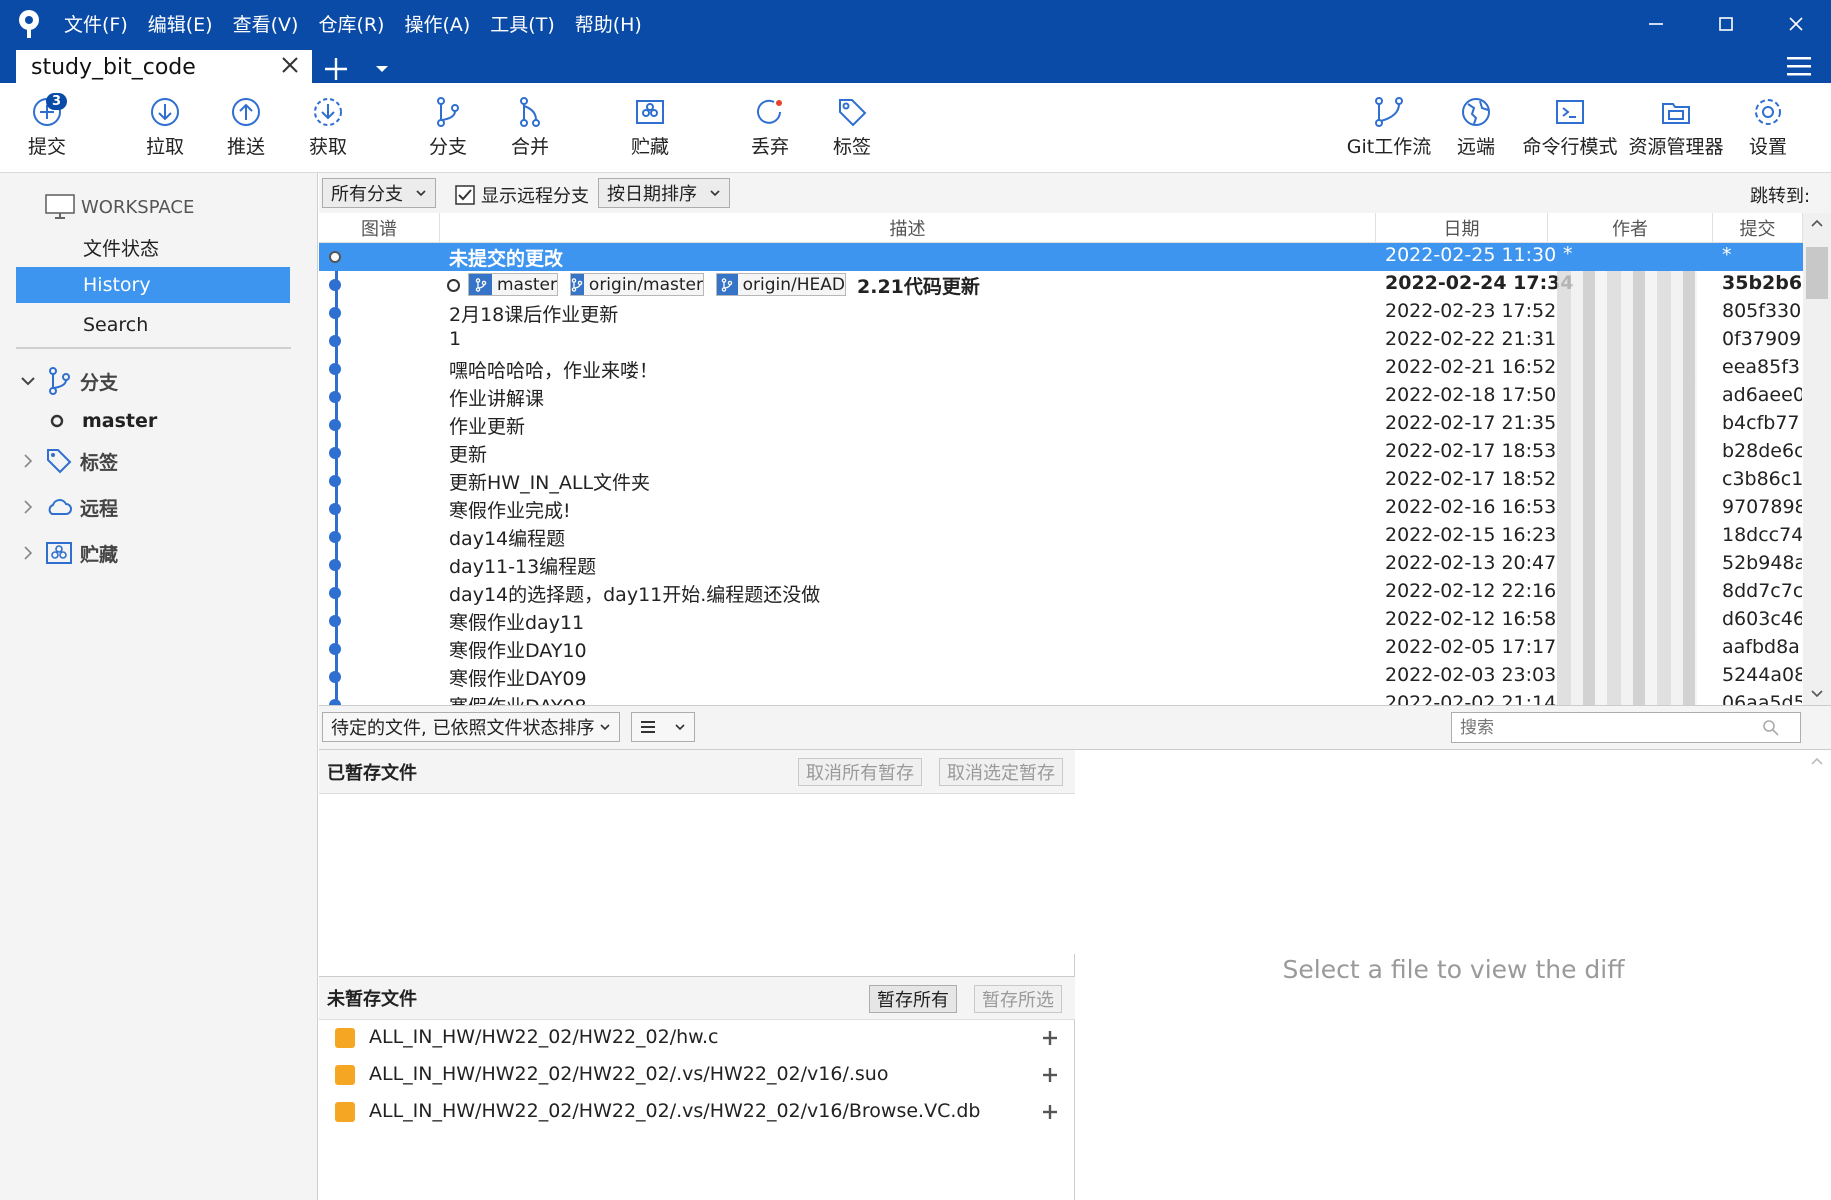 Image resolution: width=1831 pixels, height=1200 pixels. Describe the element at coordinates (608, 23) in the screenshot. I see `menu-help: 帮助(H)` at that location.